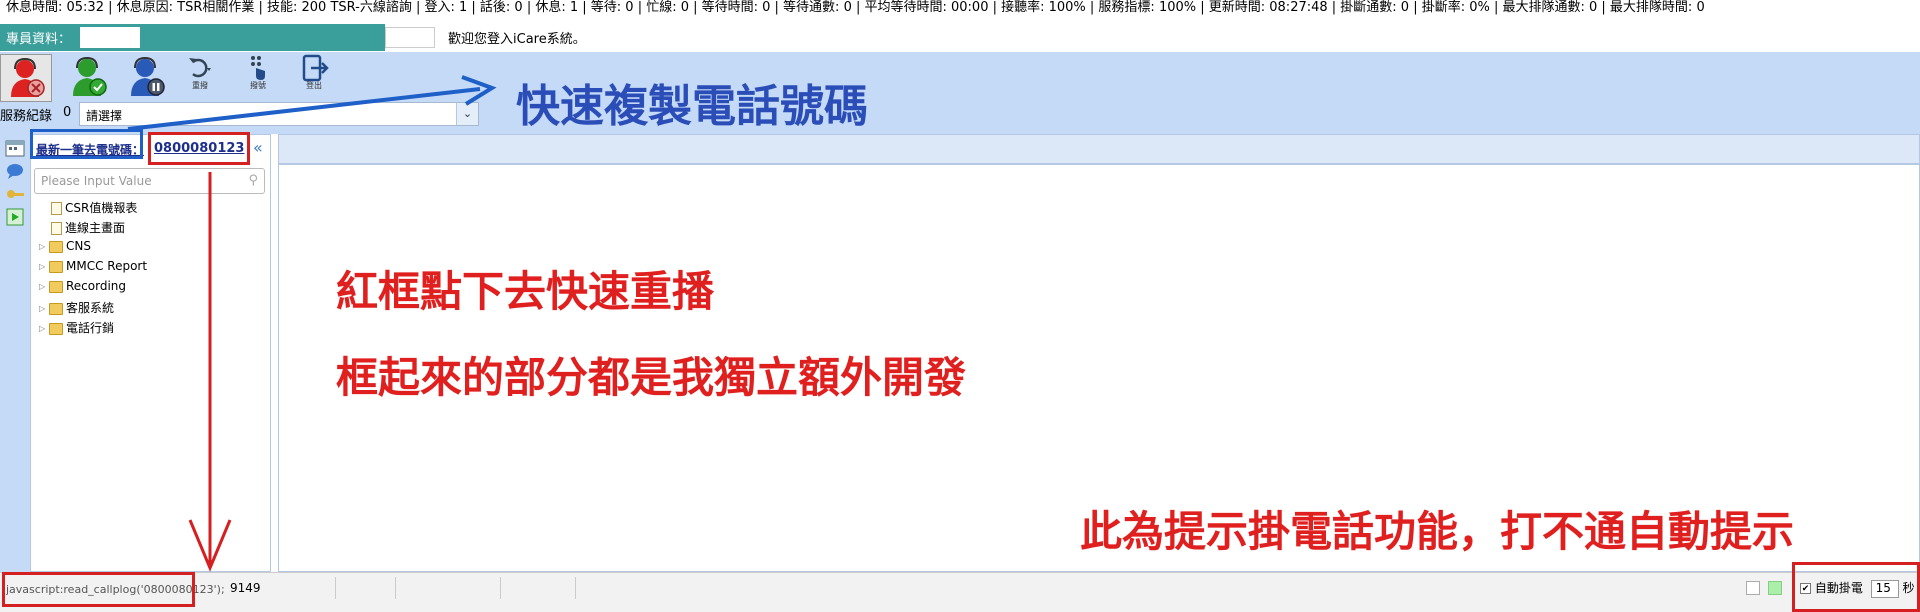 The image size is (1920, 612). Describe the element at coordinates (304, 109) in the screenshot. I see `annotation-blue-arrow` at that location.